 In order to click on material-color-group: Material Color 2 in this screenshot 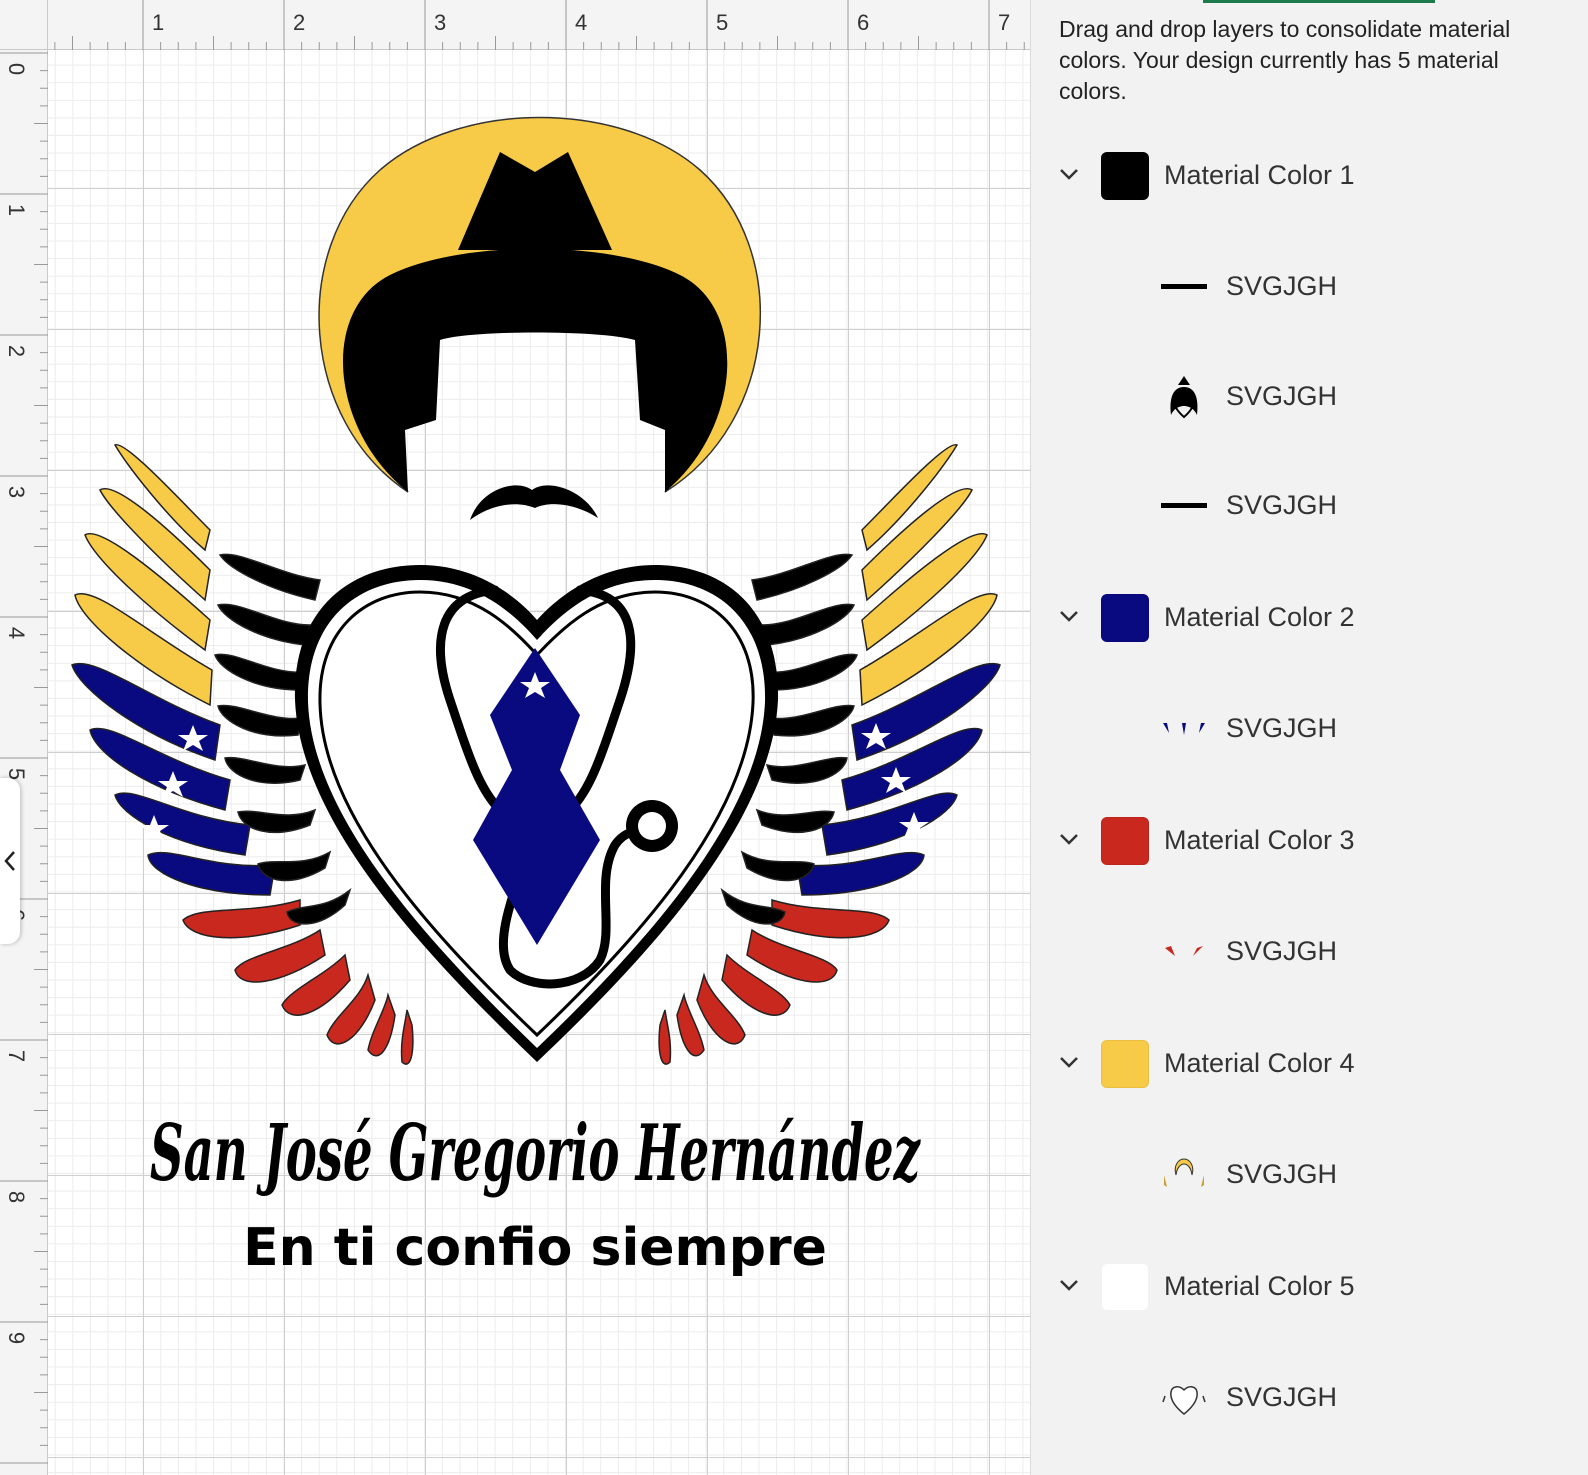, I will do `click(1309, 619)`.